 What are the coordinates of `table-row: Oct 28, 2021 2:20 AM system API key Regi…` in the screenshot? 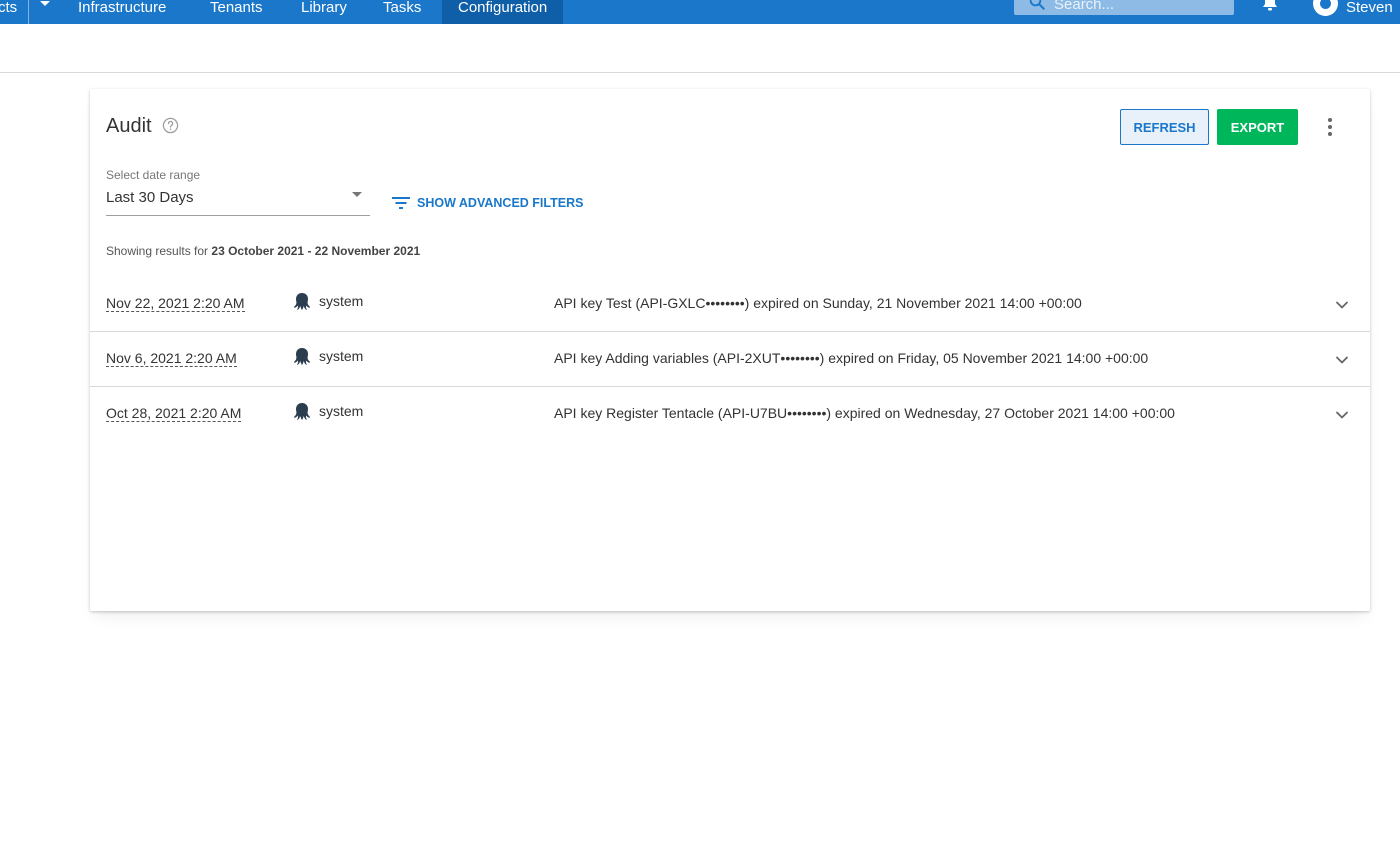 It's located at (730, 414).